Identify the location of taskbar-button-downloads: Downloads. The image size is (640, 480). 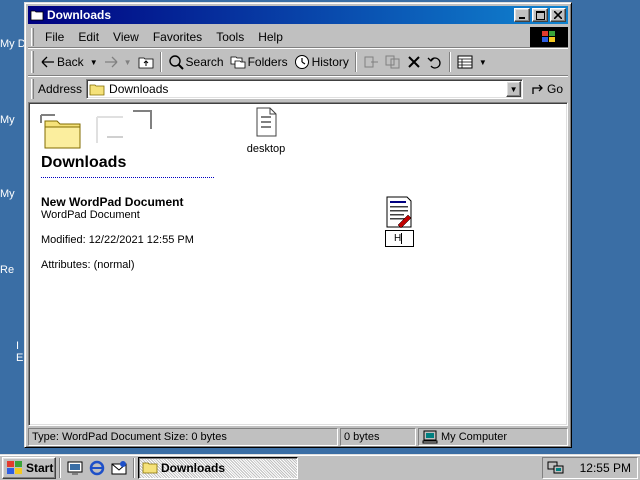
(218, 467).